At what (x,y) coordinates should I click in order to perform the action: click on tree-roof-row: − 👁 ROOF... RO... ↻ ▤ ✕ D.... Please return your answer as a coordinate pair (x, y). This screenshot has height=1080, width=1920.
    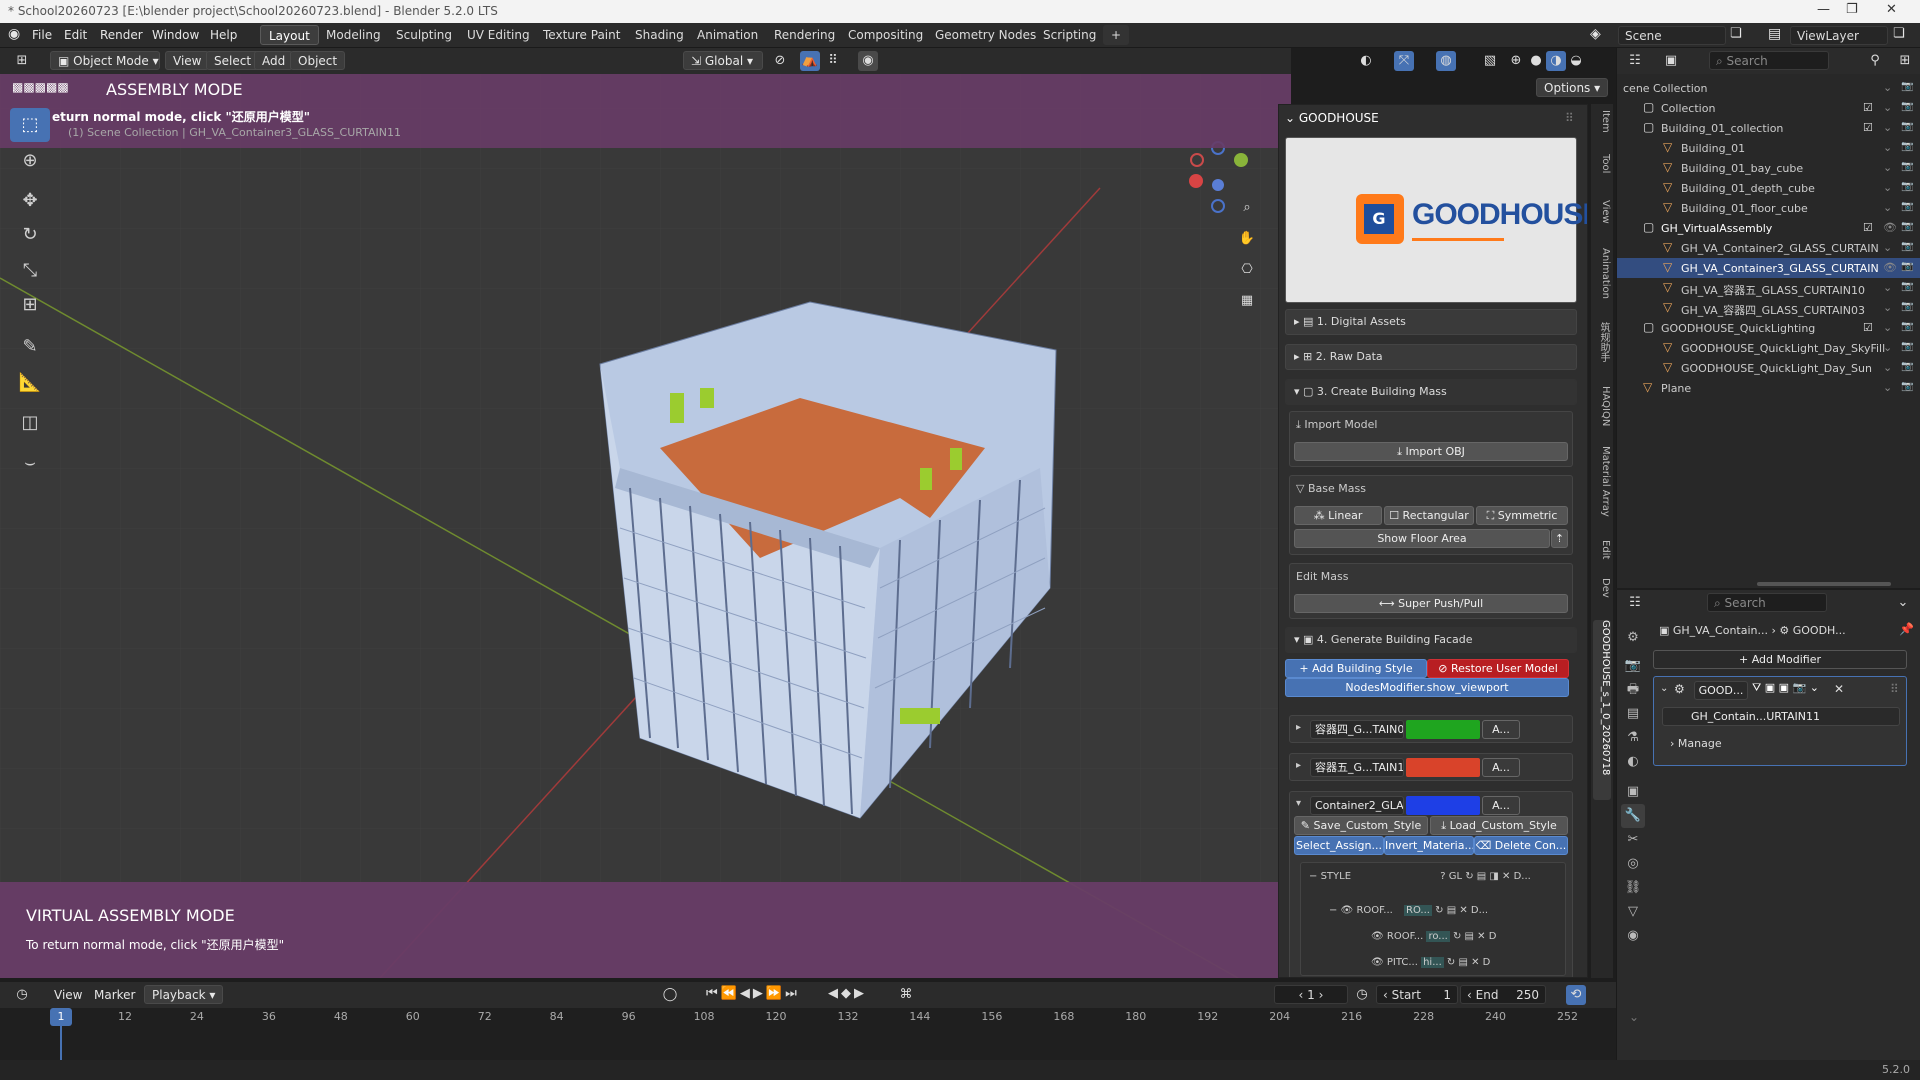
    Looking at the image, I should click on (1408, 910).